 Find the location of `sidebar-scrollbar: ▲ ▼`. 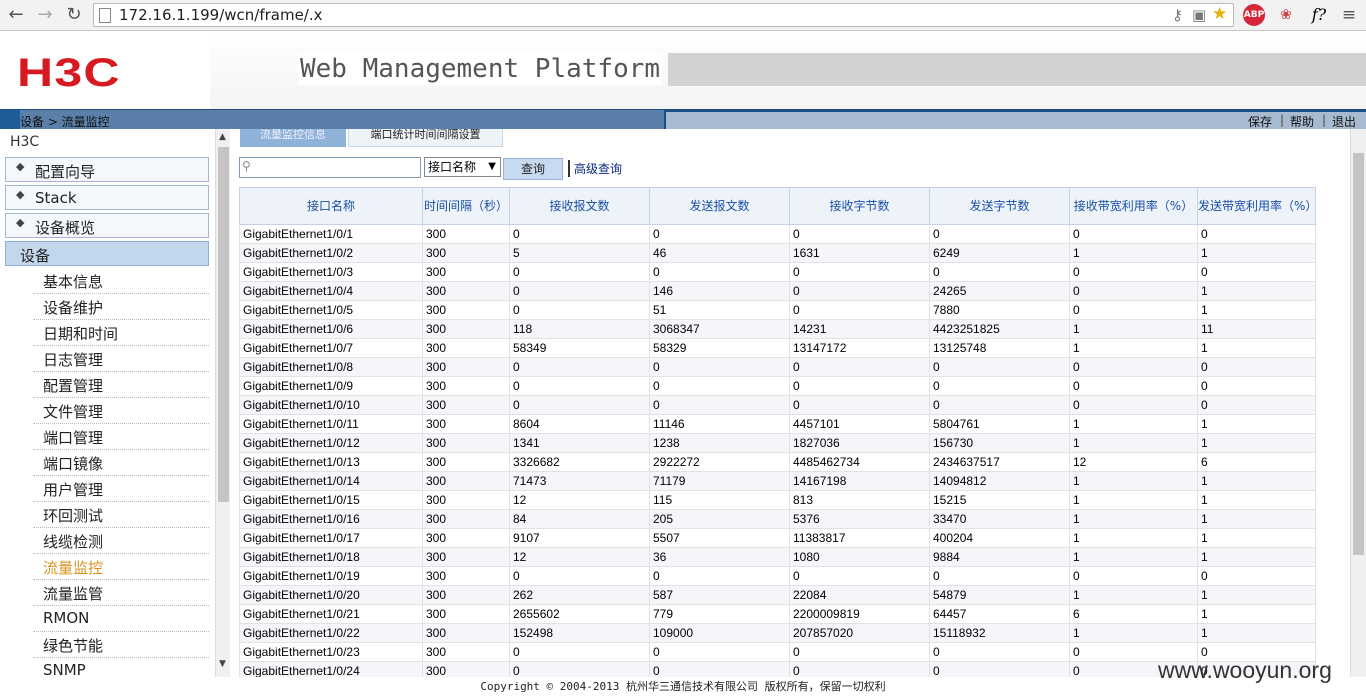

sidebar-scrollbar: ▲ ▼ is located at coordinates (222, 403).